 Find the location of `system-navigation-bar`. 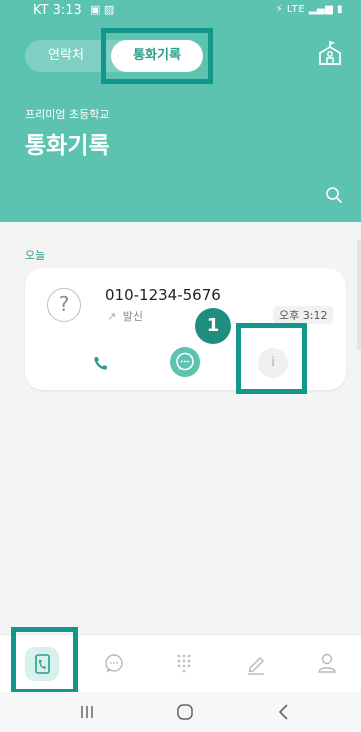

system-navigation-bar is located at coordinates (180, 712).